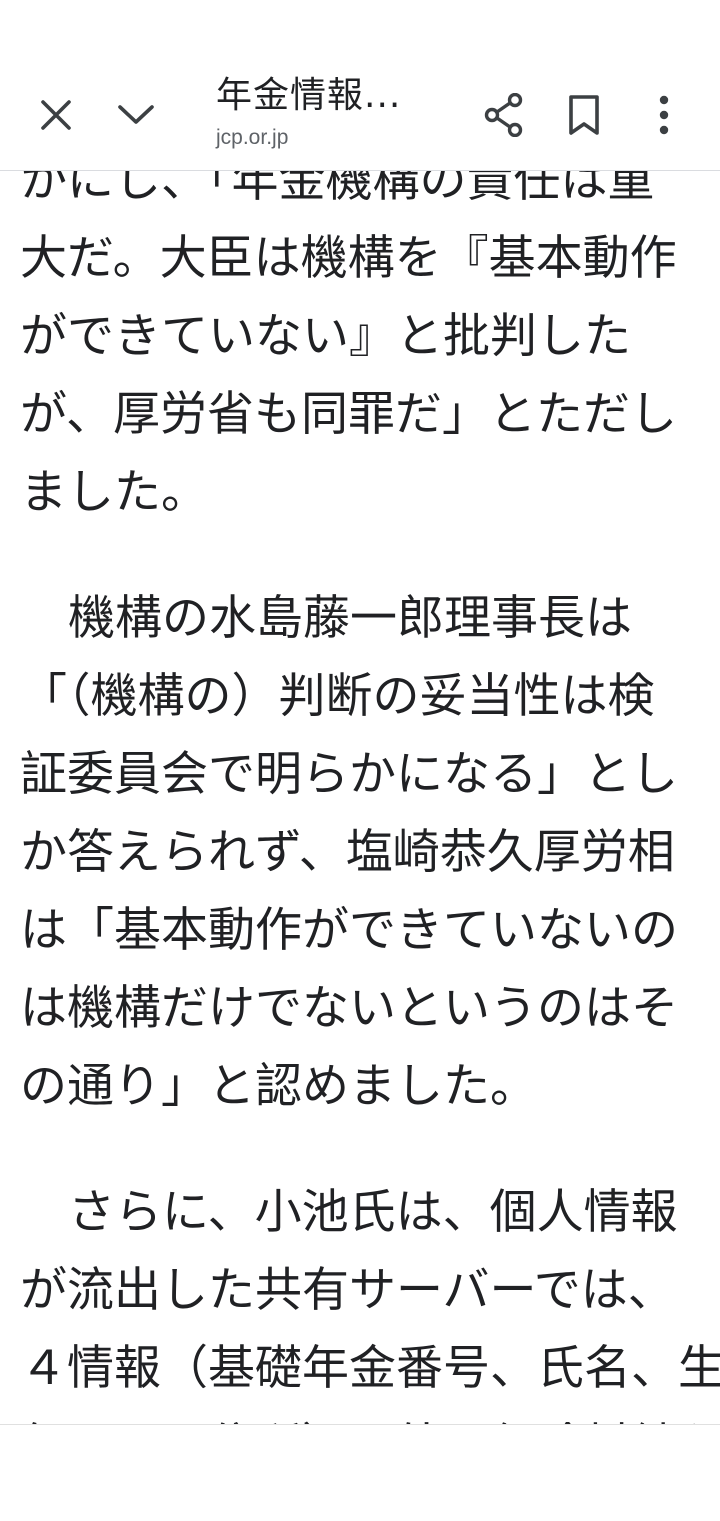  Describe the element at coordinates (360, 1472) in the screenshot. I see `bottom-navigation-area` at that location.